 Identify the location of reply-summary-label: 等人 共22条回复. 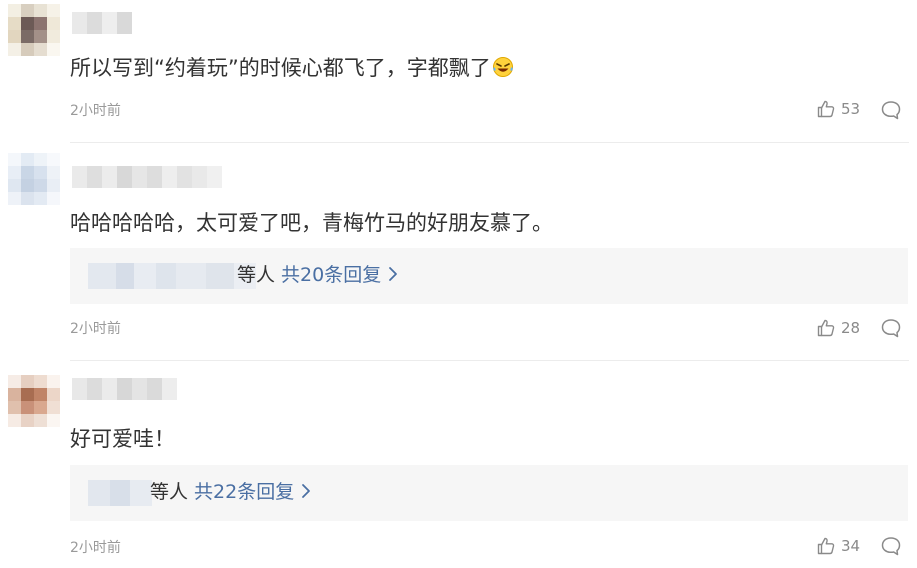
(231, 492).